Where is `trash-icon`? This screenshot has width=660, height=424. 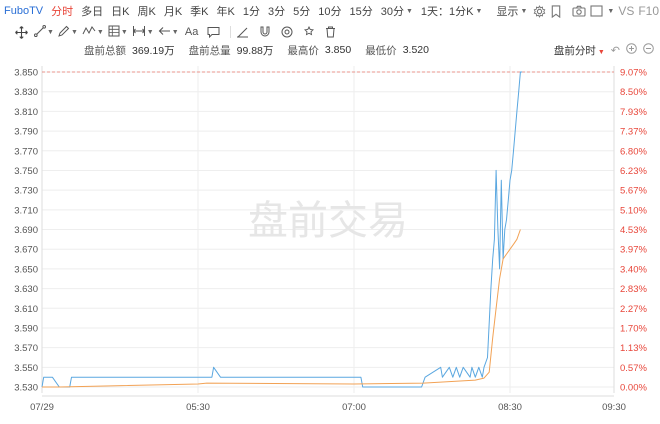
trash-icon is located at coordinates (331, 32).